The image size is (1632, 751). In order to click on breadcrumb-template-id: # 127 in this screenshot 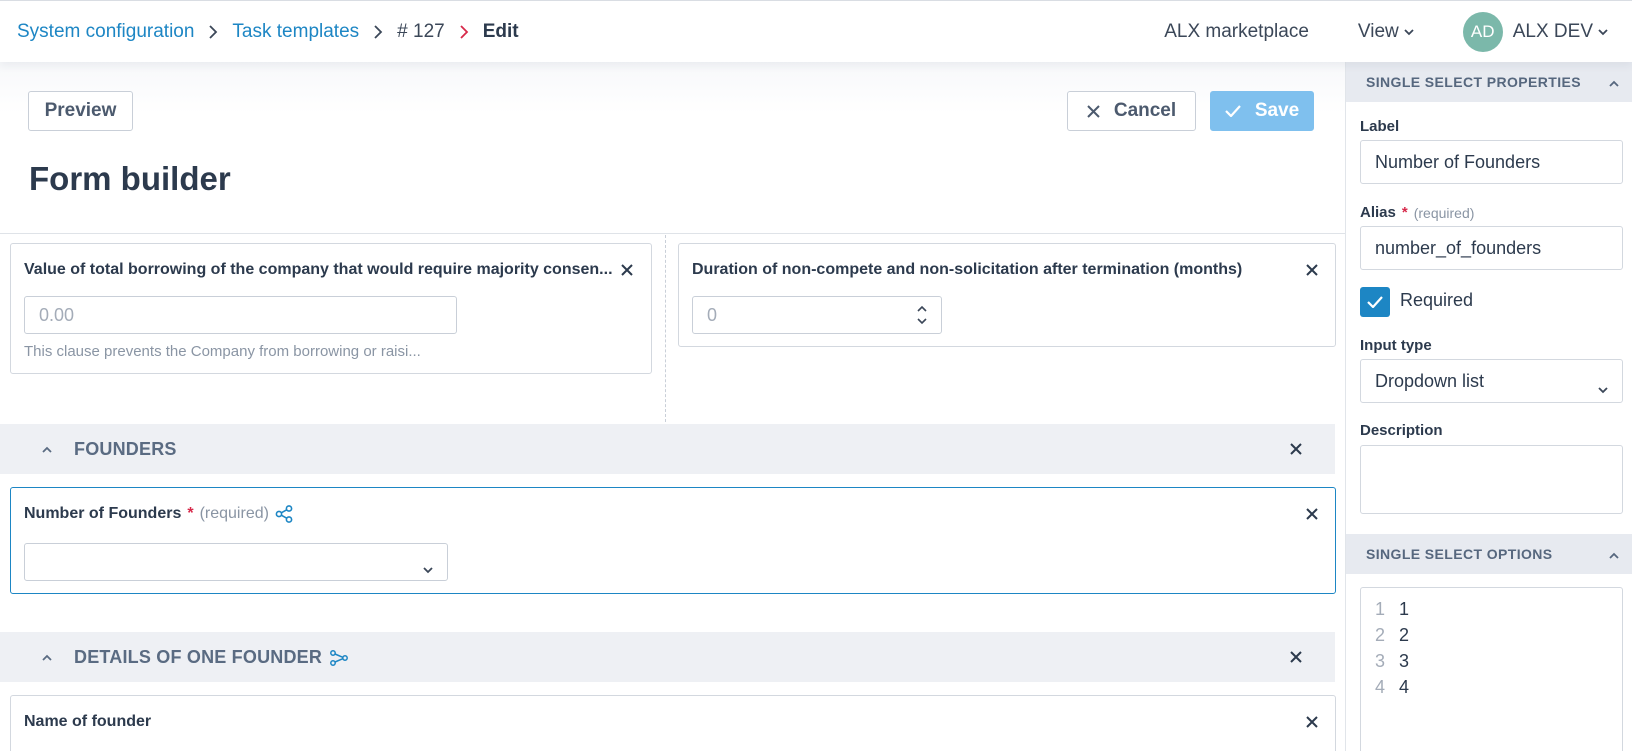, I will do `click(421, 32)`.